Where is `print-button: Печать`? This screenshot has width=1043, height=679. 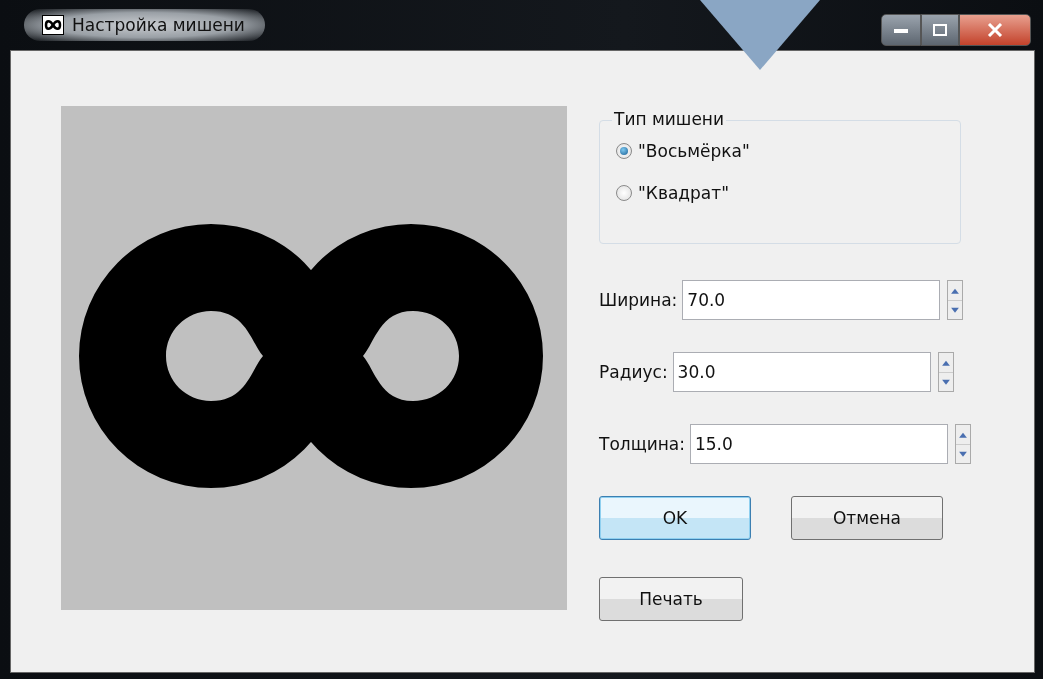
print-button: Печать is located at coordinates (671, 599).